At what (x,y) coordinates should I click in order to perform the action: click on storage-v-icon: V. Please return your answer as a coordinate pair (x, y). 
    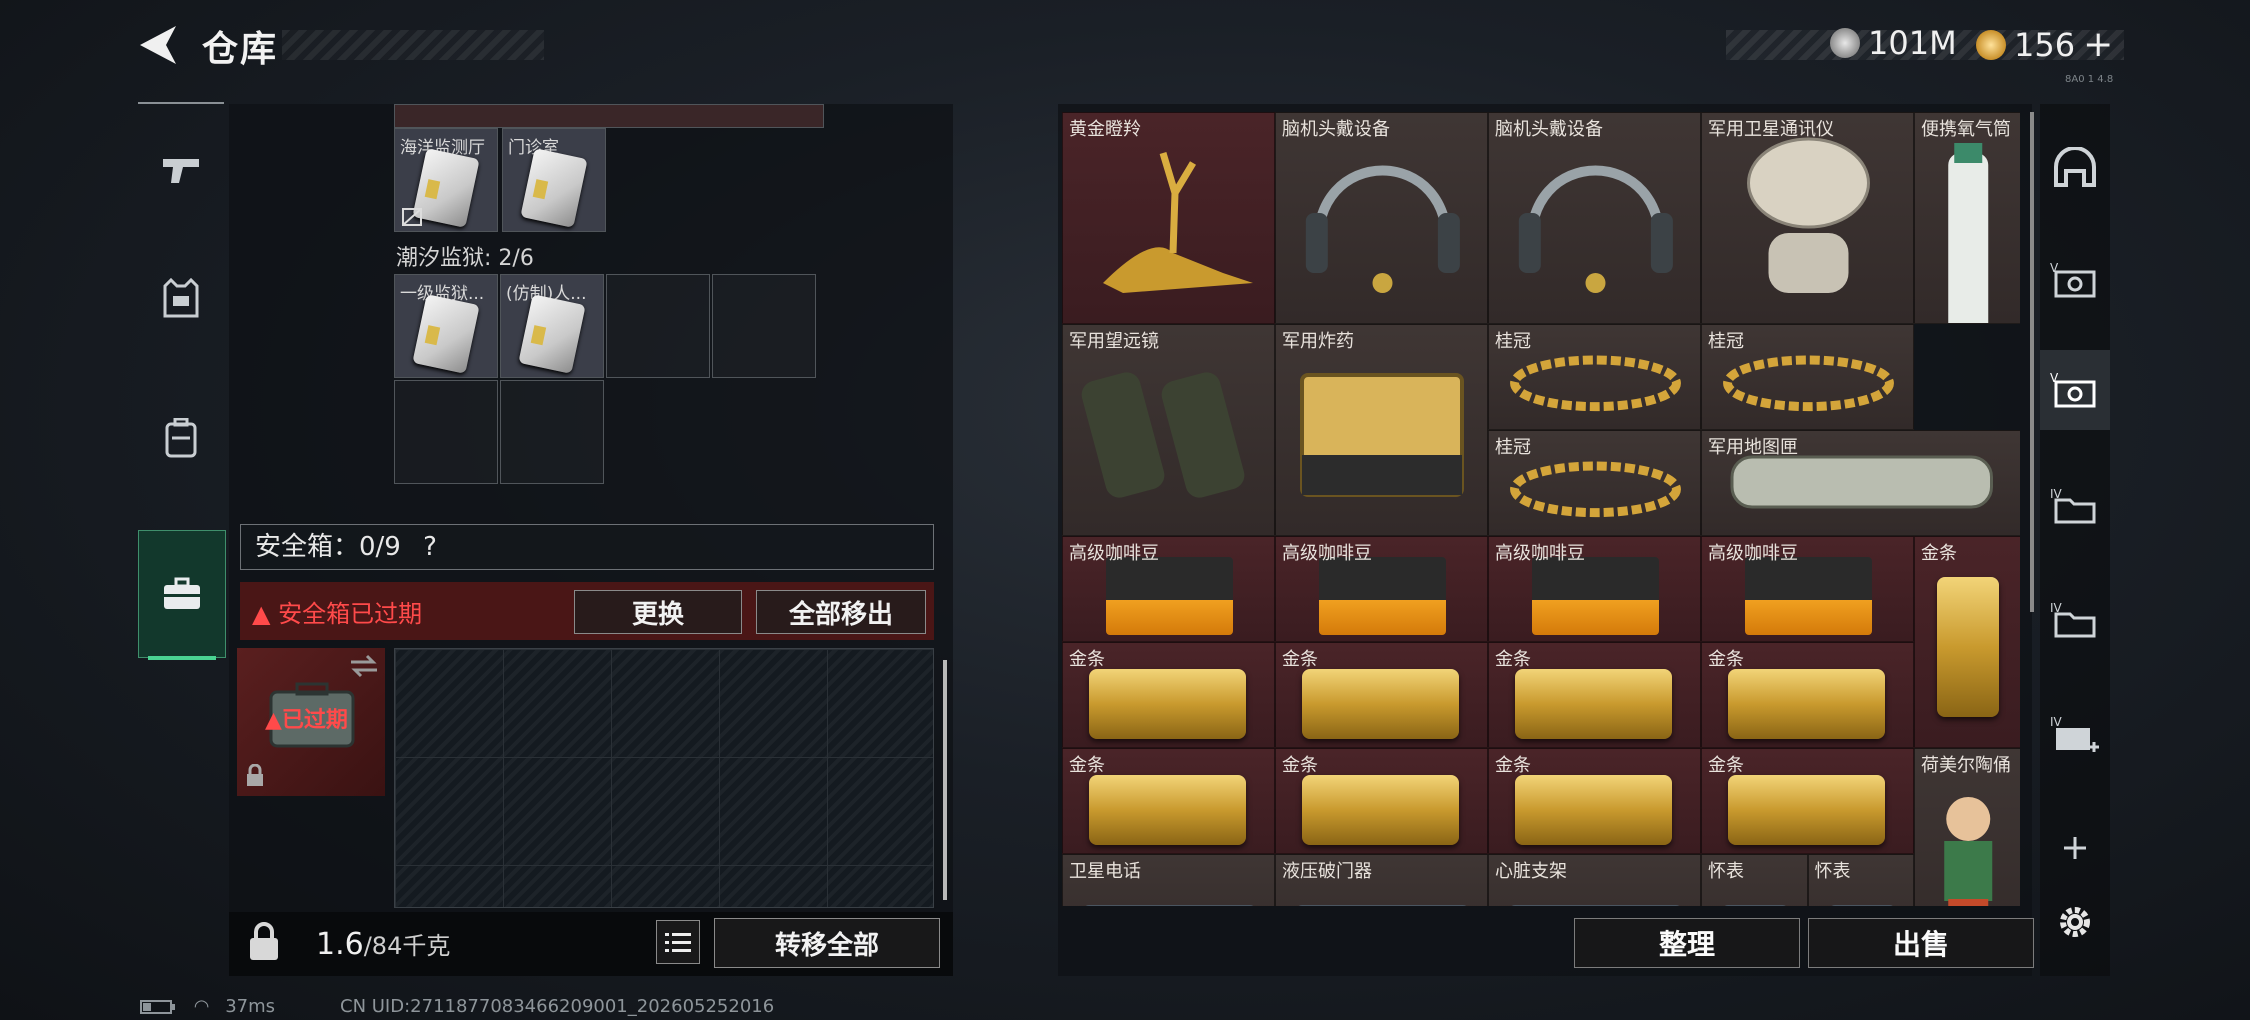
    Looking at the image, I should click on (2073, 279).